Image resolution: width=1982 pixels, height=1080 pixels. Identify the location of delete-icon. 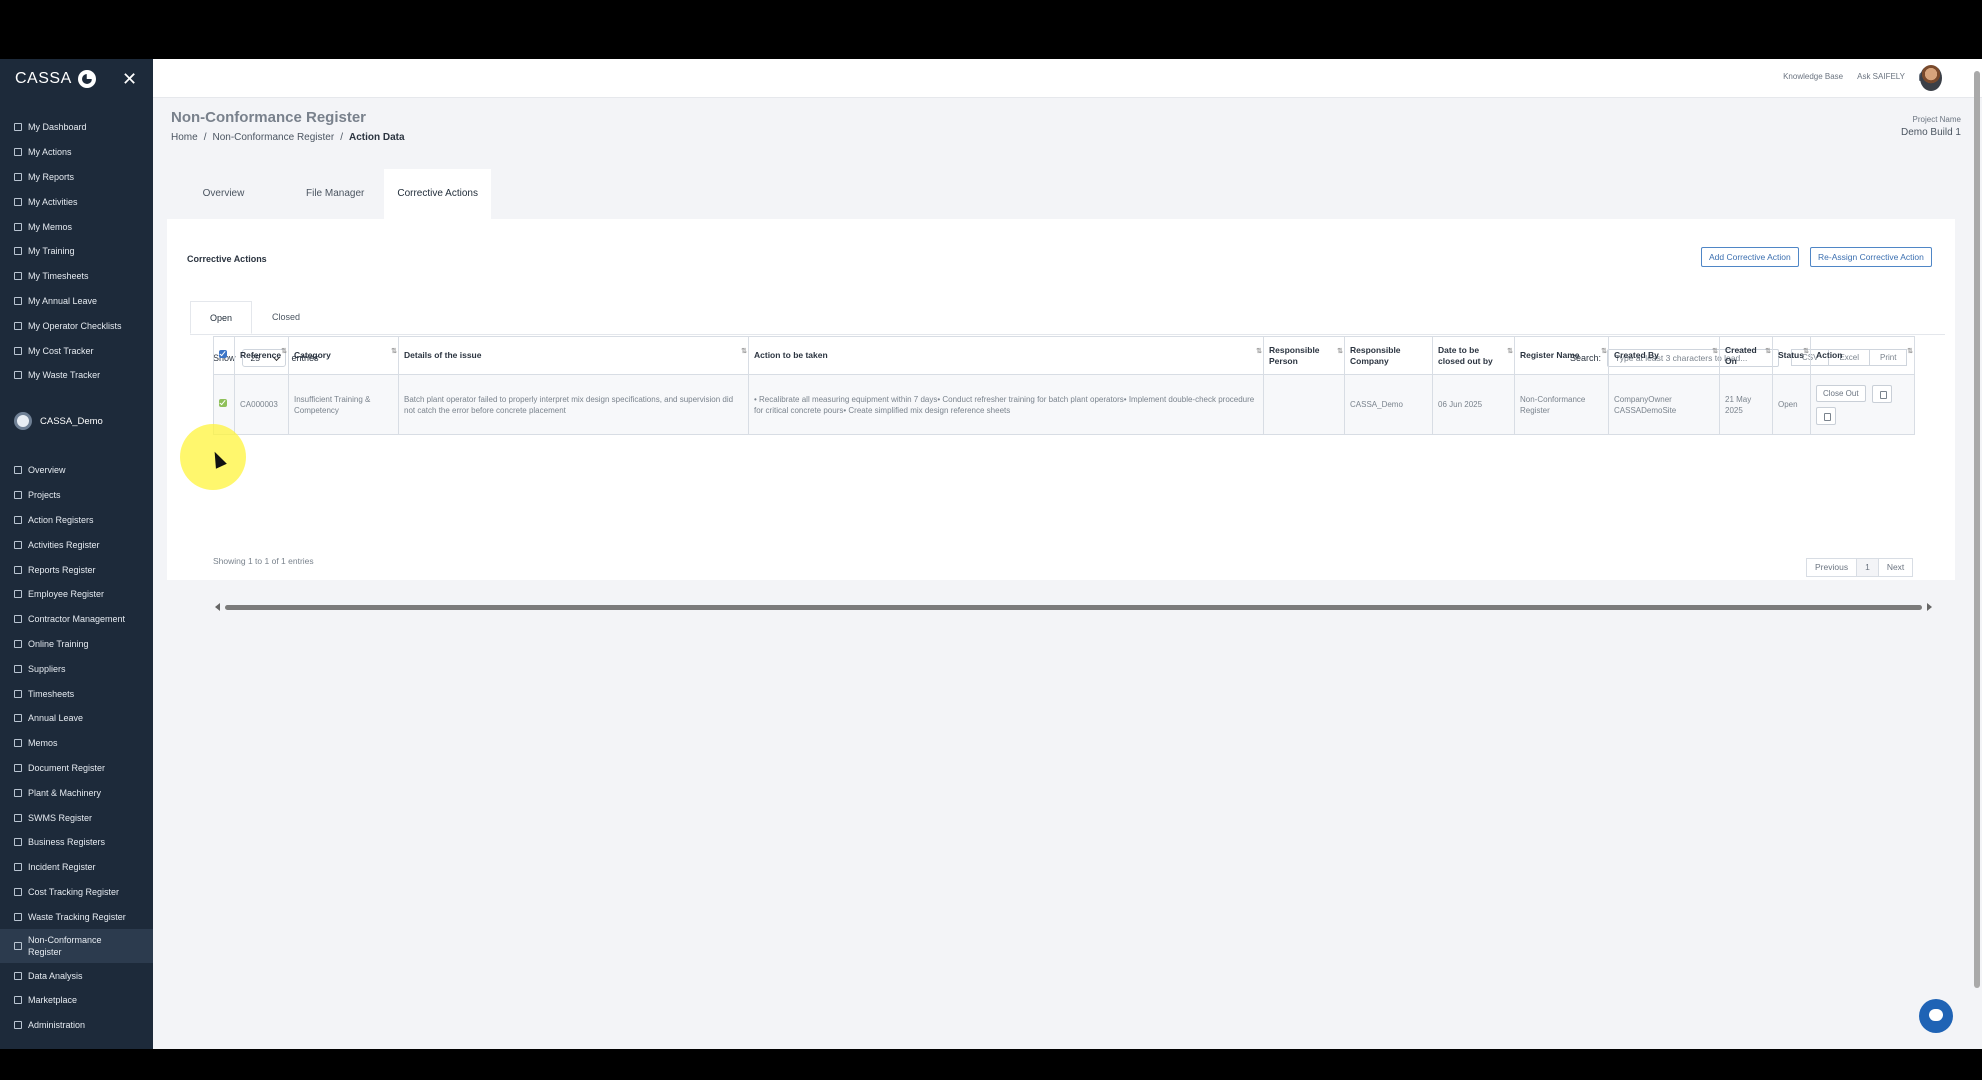
(1826, 415).